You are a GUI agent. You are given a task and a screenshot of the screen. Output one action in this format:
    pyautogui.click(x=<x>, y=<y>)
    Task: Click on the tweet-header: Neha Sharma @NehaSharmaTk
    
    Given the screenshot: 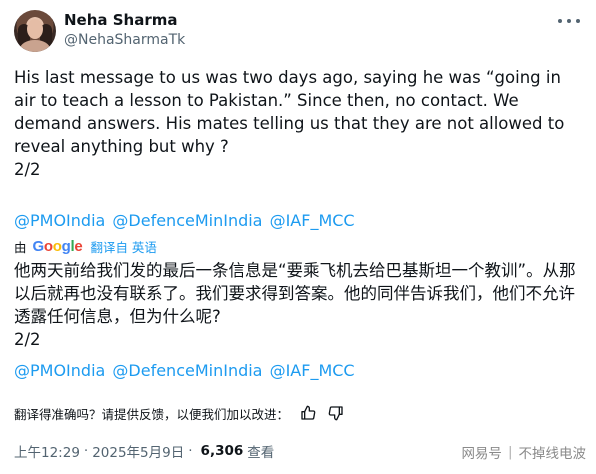 What is the action you would take?
    pyautogui.click(x=299, y=32)
    